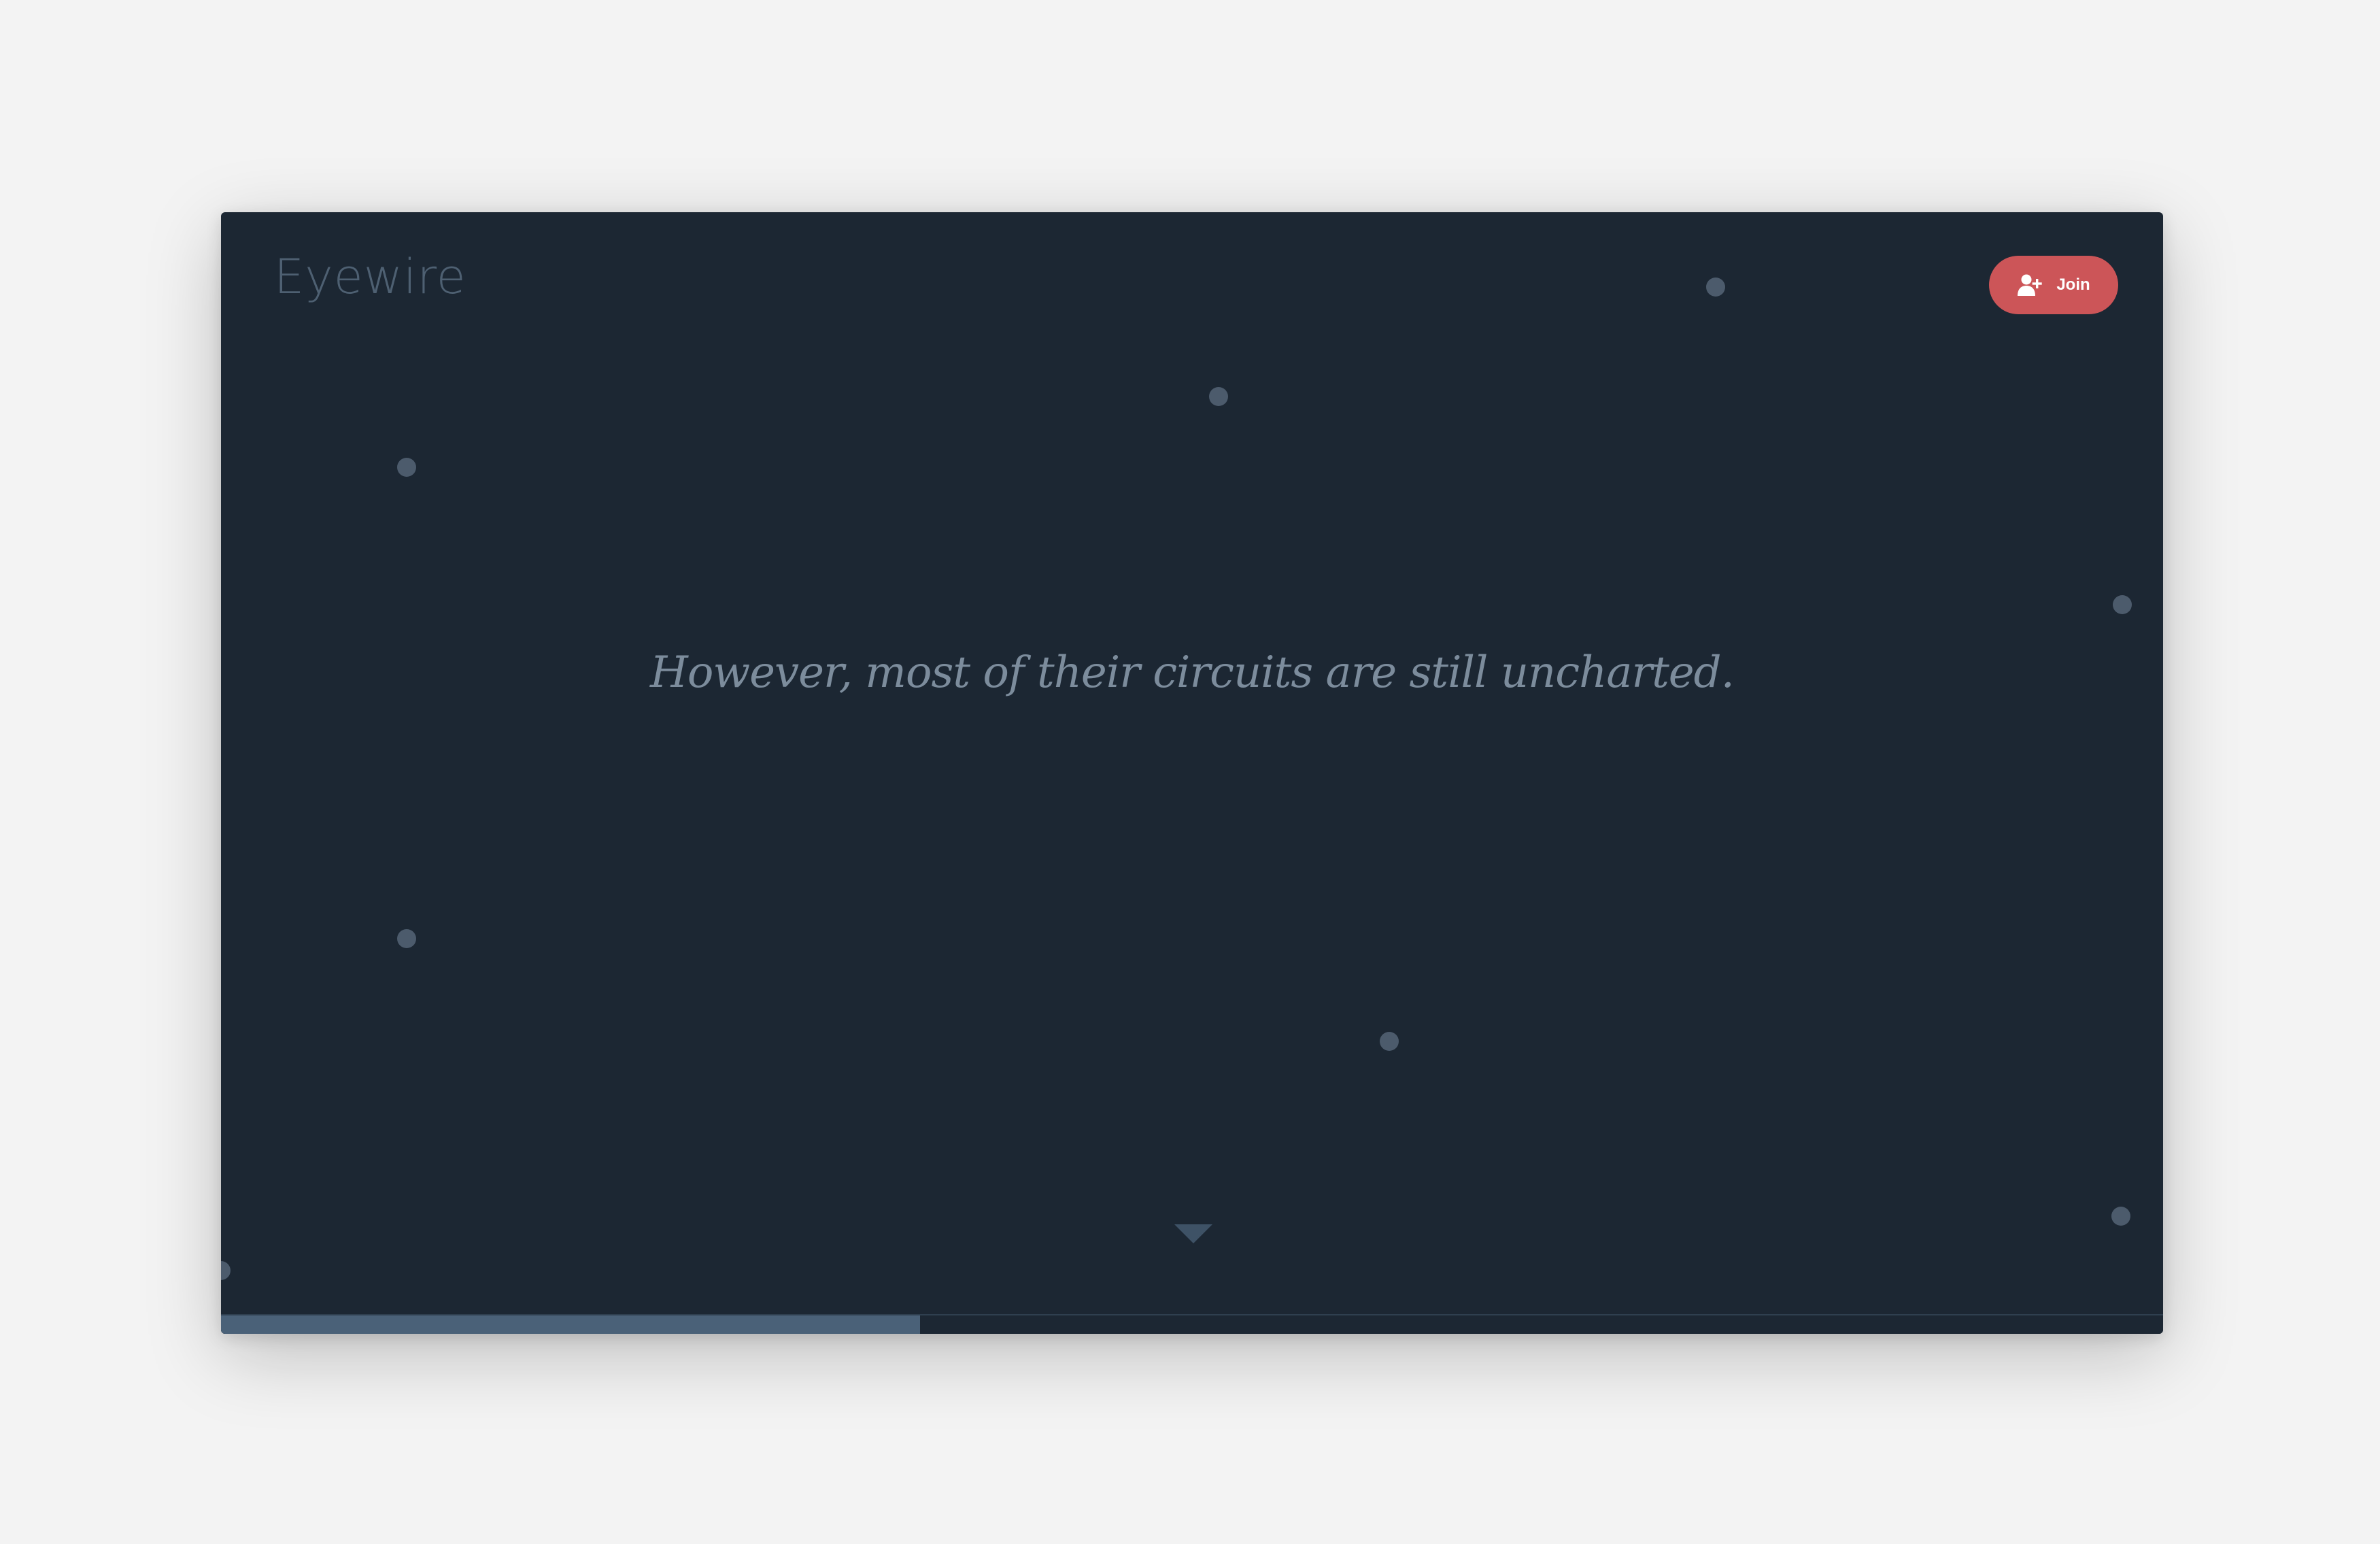 This screenshot has width=2380, height=1544. Describe the element at coordinates (1192, 1324) in the screenshot. I see `progress-bar` at that location.